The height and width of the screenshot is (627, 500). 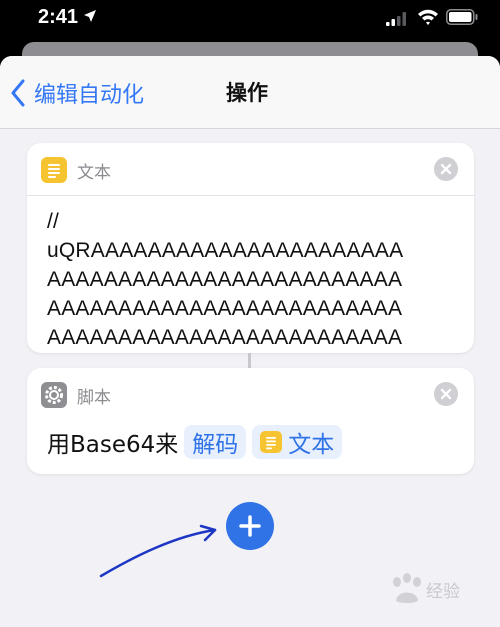 I want to click on status-bar: 2:41, so click(x=250, y=20).